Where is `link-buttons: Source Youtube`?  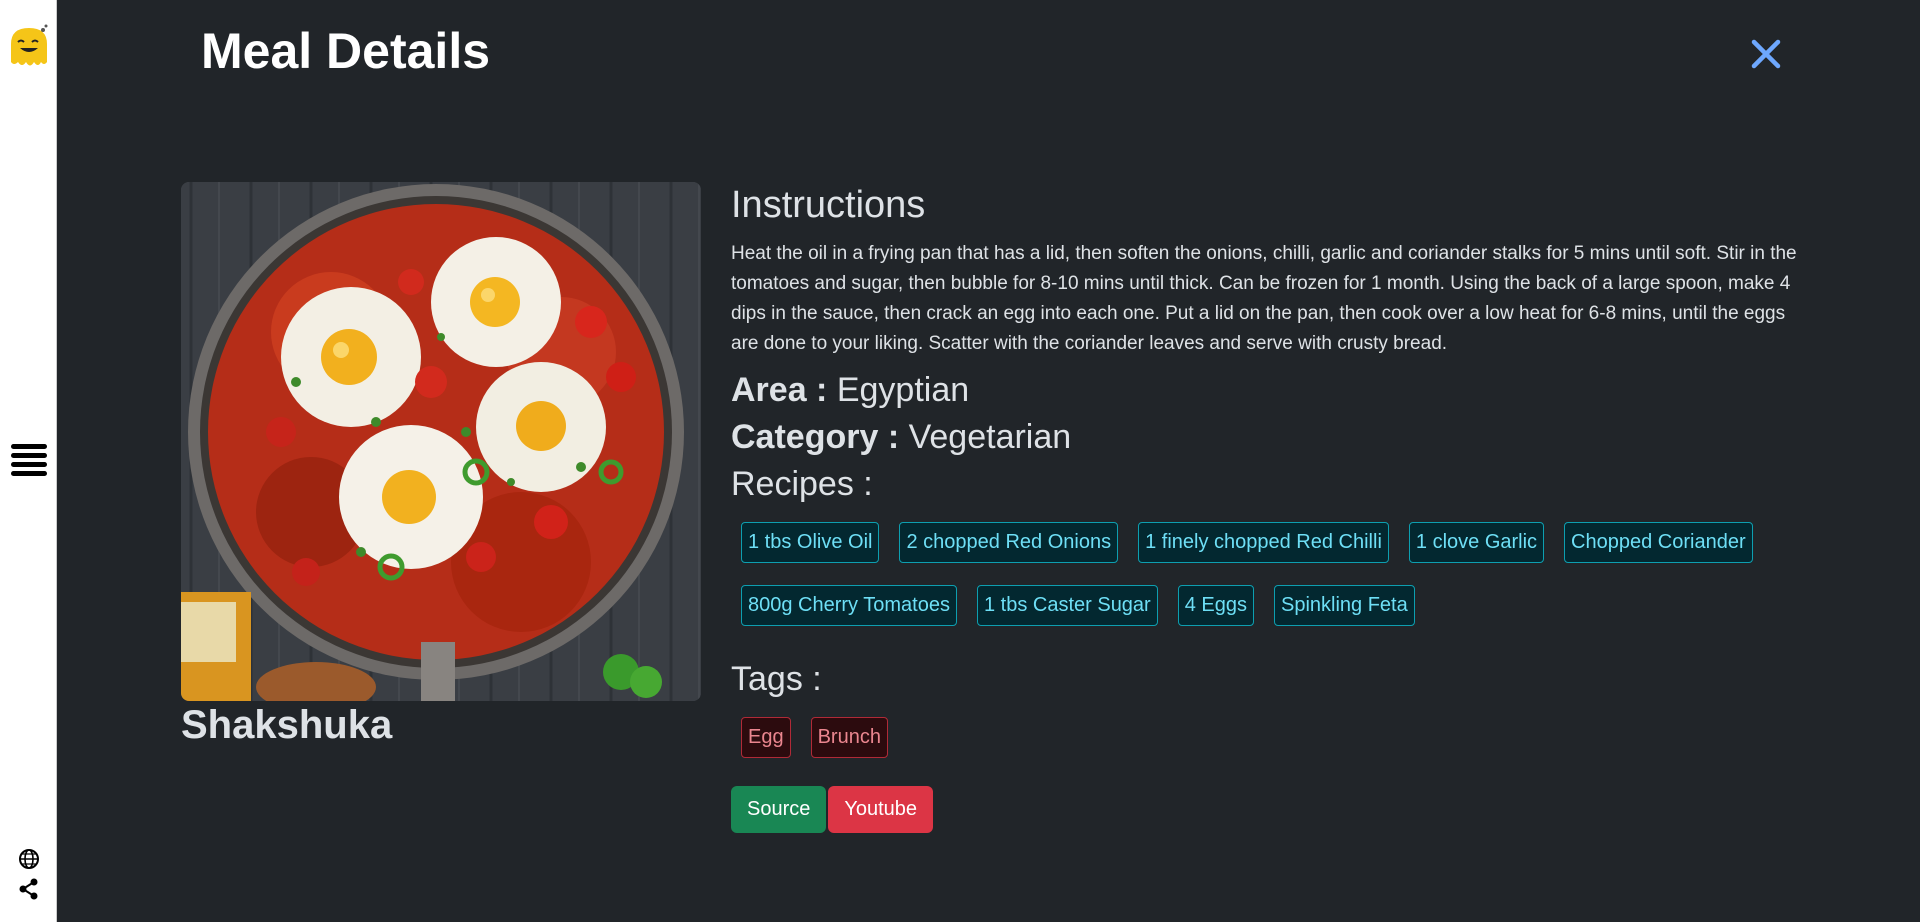 link-buttons: Source Youtube is located at coordinates (1266, 809).